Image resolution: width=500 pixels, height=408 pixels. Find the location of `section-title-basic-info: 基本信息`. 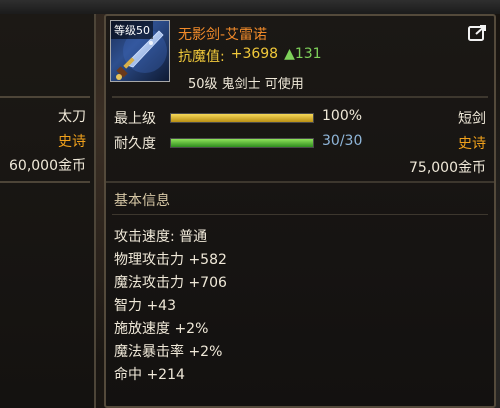

section-title-basic-info: 基本信息 is located at coordinates (142, 201).